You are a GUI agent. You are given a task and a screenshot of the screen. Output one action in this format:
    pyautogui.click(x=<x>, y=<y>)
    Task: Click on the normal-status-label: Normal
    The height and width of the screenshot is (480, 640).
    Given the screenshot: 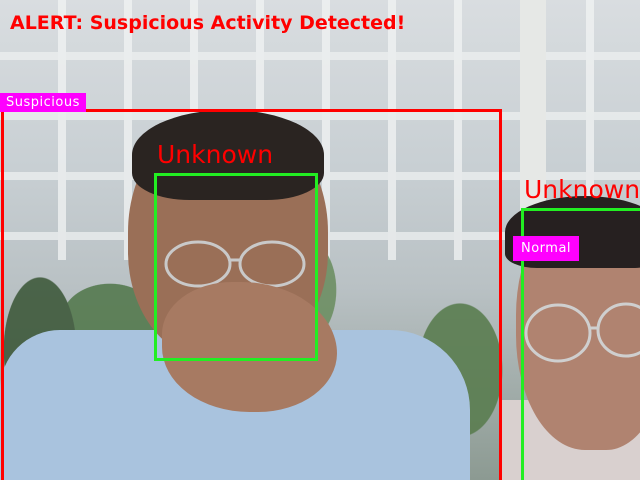 What is the action you would take?
    pyautogui.click(x=546, y=248)
    